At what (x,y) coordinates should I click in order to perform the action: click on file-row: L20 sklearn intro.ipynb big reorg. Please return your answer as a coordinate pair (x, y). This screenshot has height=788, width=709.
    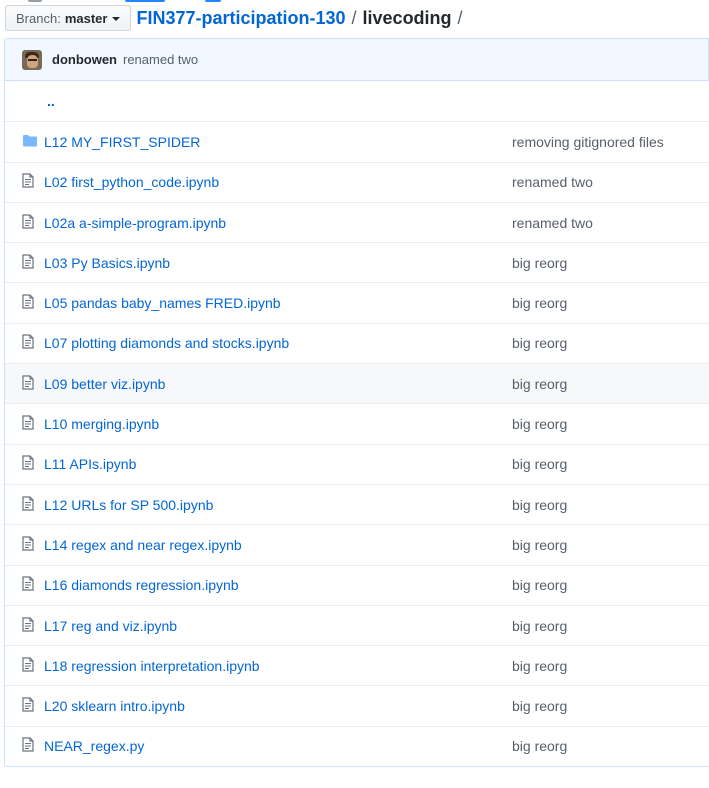
    Looking at the image, I should click on (357, 705).